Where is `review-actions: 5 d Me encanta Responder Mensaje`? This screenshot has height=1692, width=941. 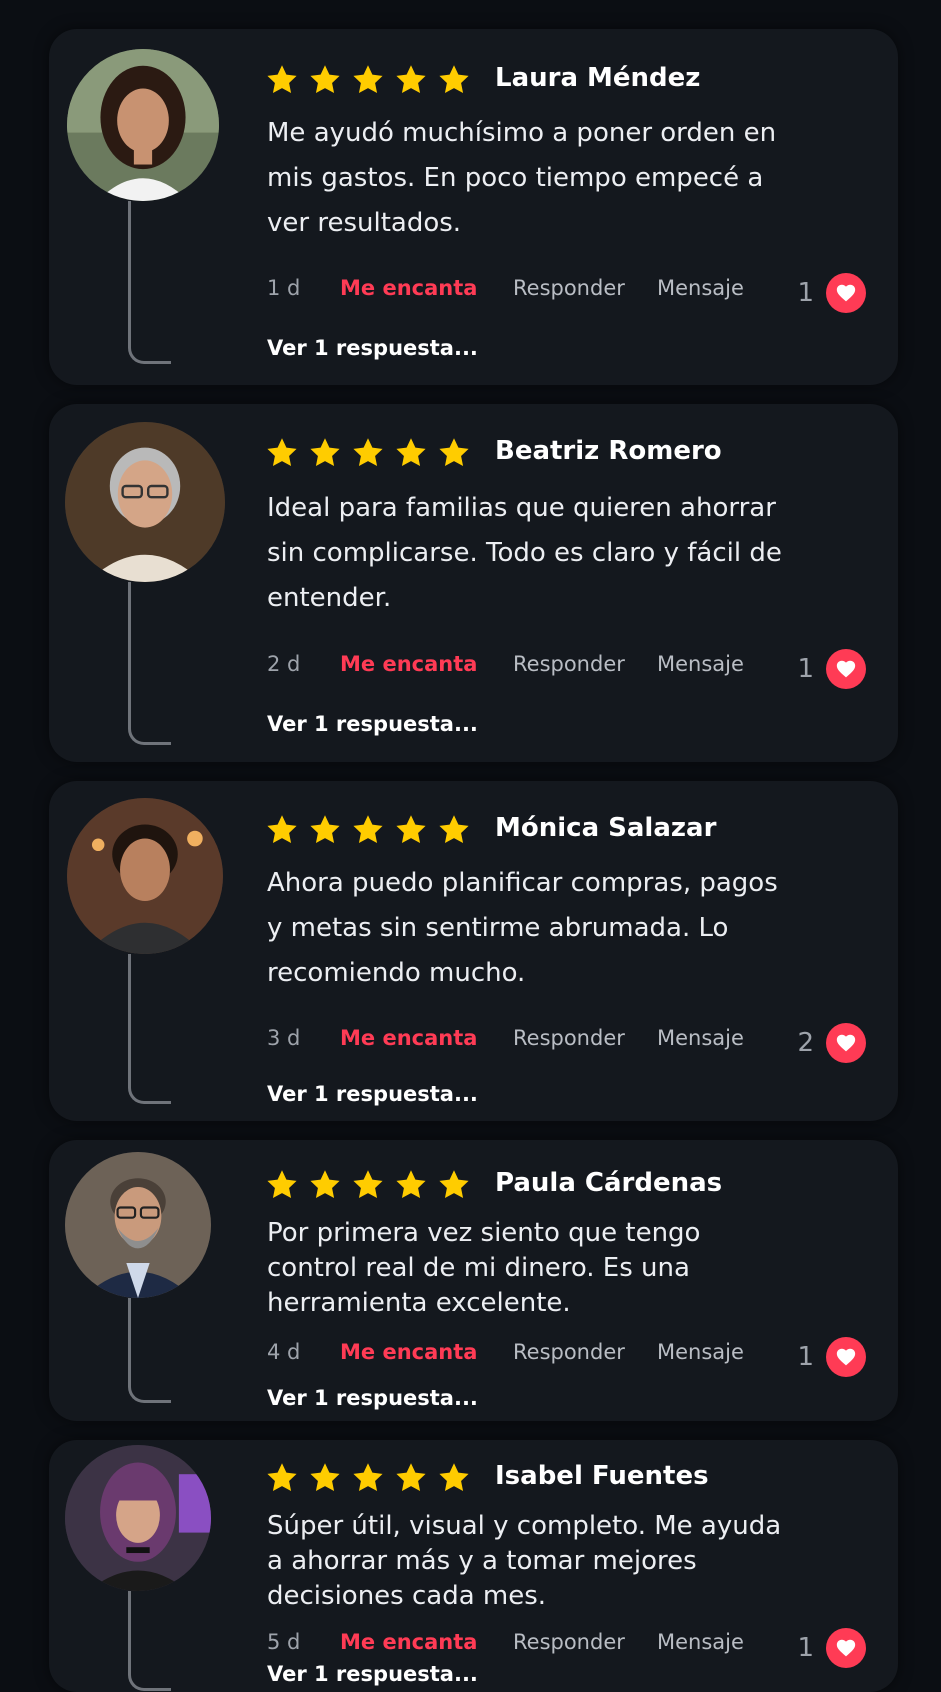
review-actions: 5 d Me encanta Responder Mensaje is located at coordinates (505, 1642).